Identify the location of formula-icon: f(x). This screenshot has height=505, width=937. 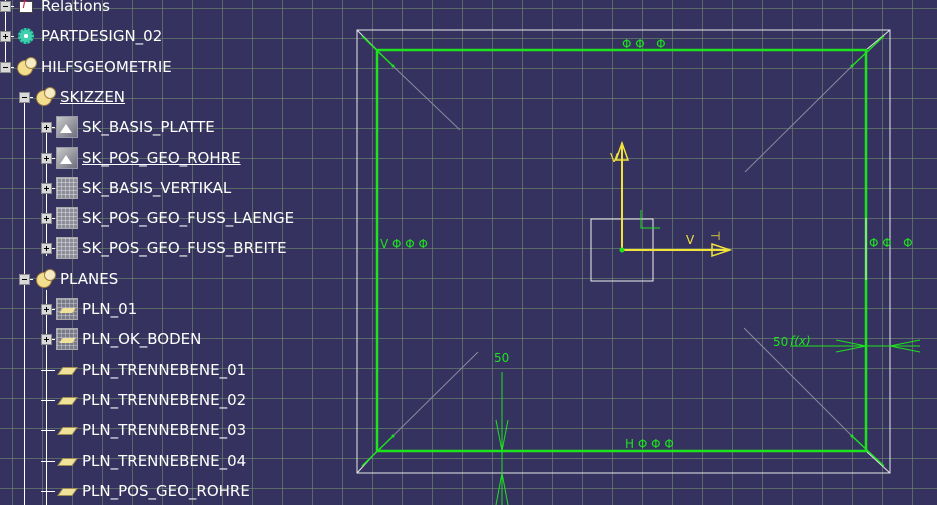
(800, 341).